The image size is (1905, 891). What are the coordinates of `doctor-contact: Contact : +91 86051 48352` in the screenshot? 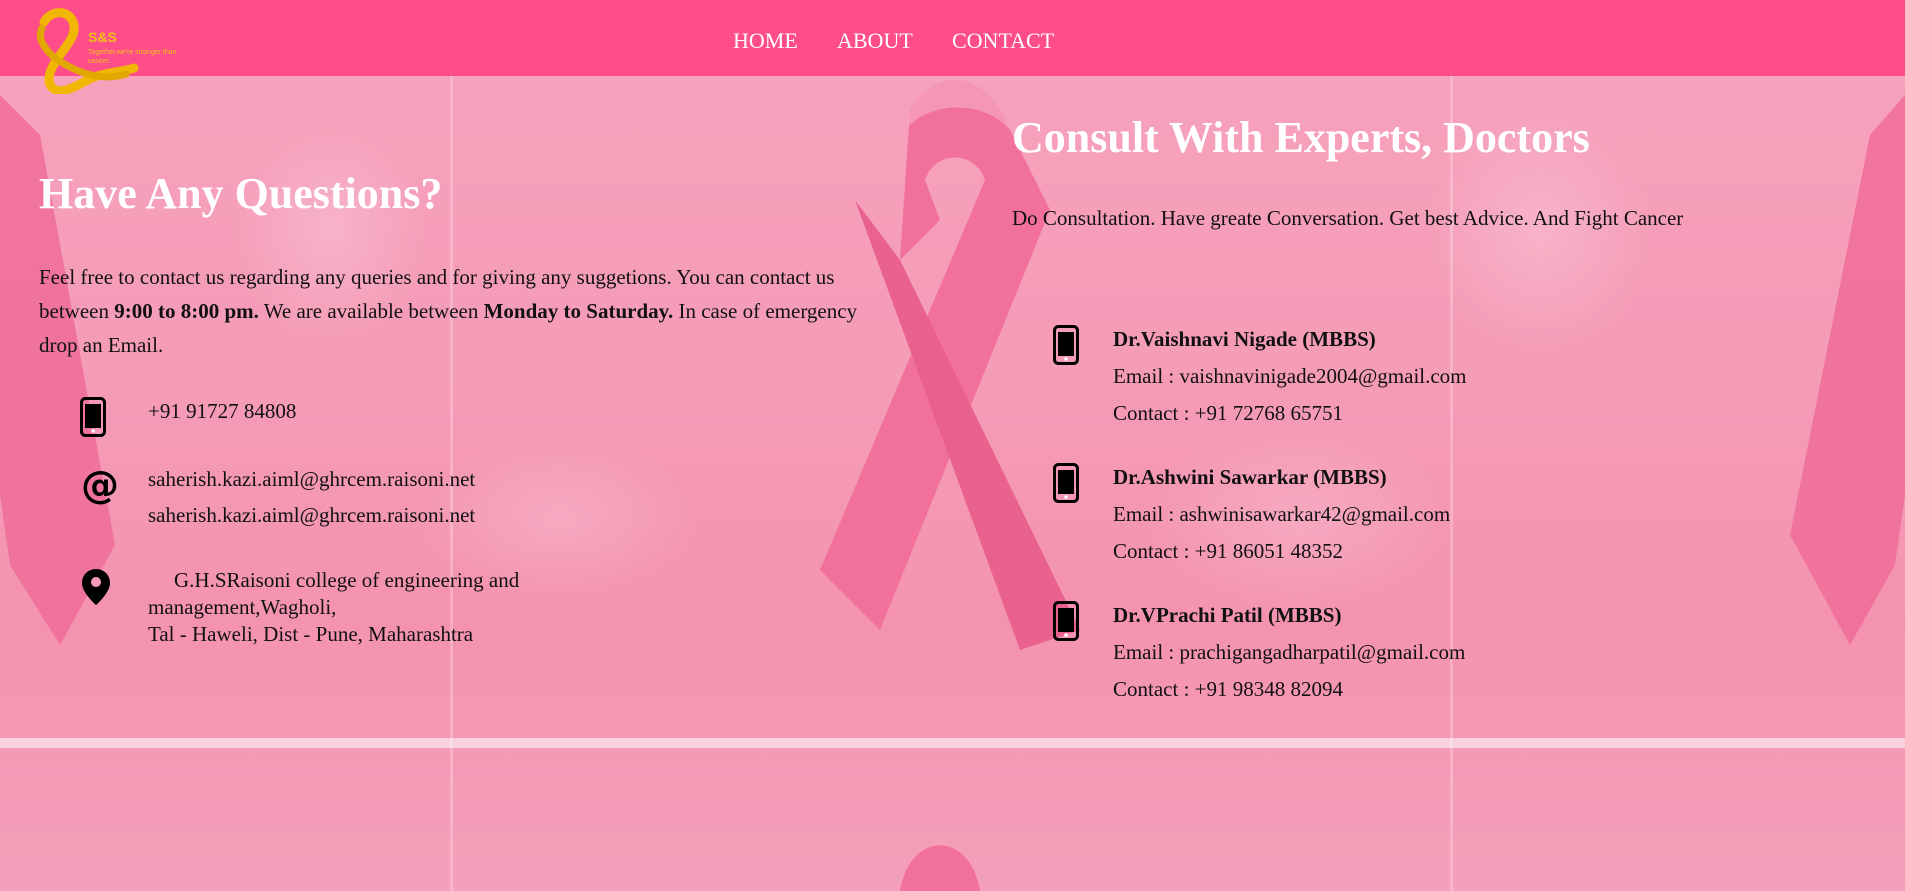 It's located at (1281, 551).